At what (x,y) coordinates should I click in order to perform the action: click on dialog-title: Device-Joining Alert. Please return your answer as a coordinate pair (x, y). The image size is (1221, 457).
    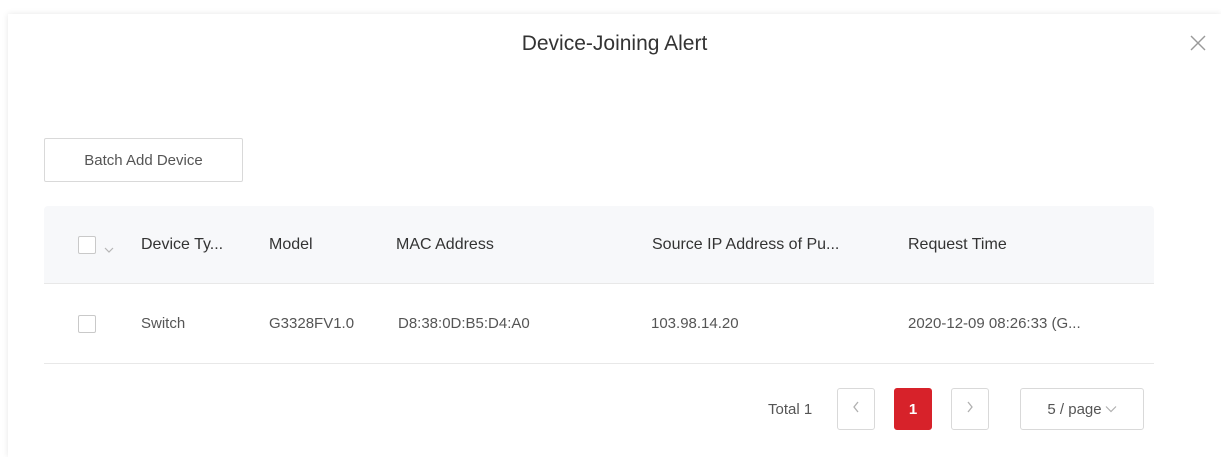
    Looking at the image, I should click on (614, 43).